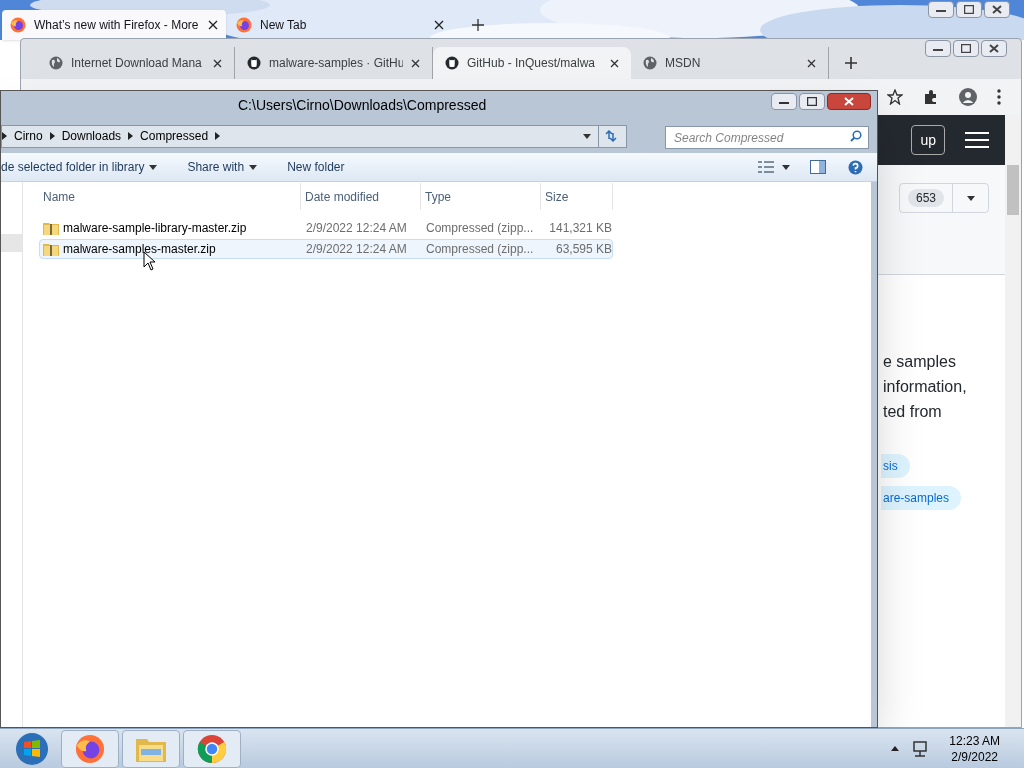 The image size is (1024, 768). I want to click on description-text: e samples, so click(919, 362).